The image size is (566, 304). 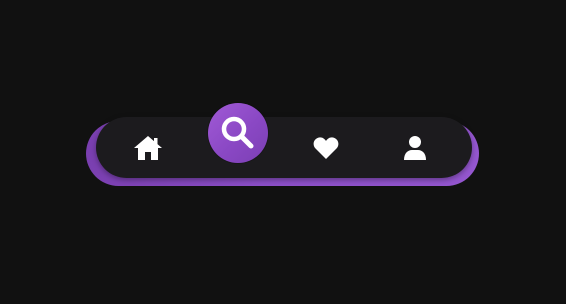 I want to click on search-icon, so click(x=237, y=132).